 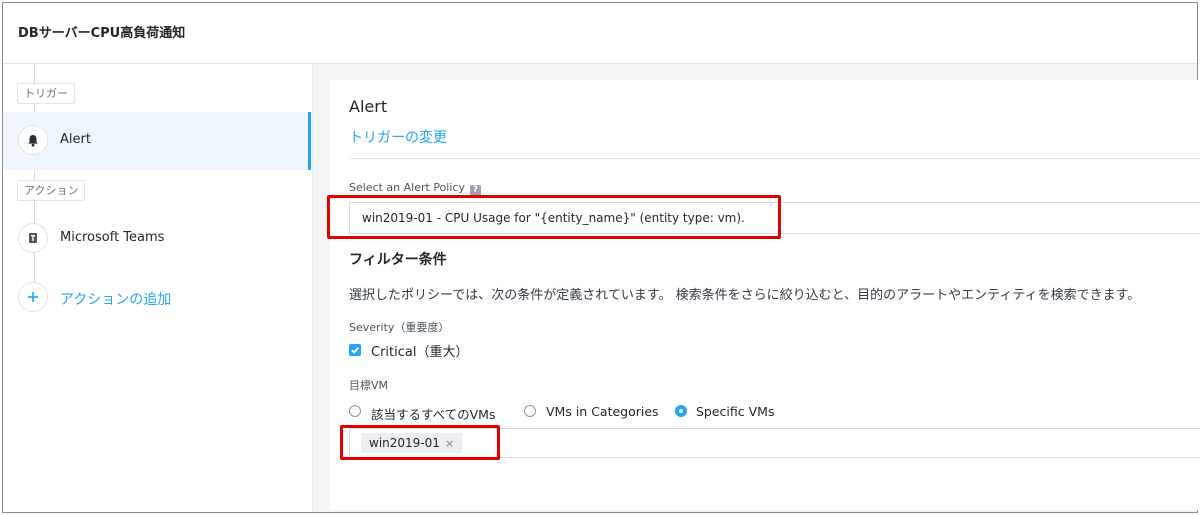 What do you see at coordinates (369, 385) in the screenshot?
I see `target-vm-label: 目標VM` at bounding box center [369, 385].